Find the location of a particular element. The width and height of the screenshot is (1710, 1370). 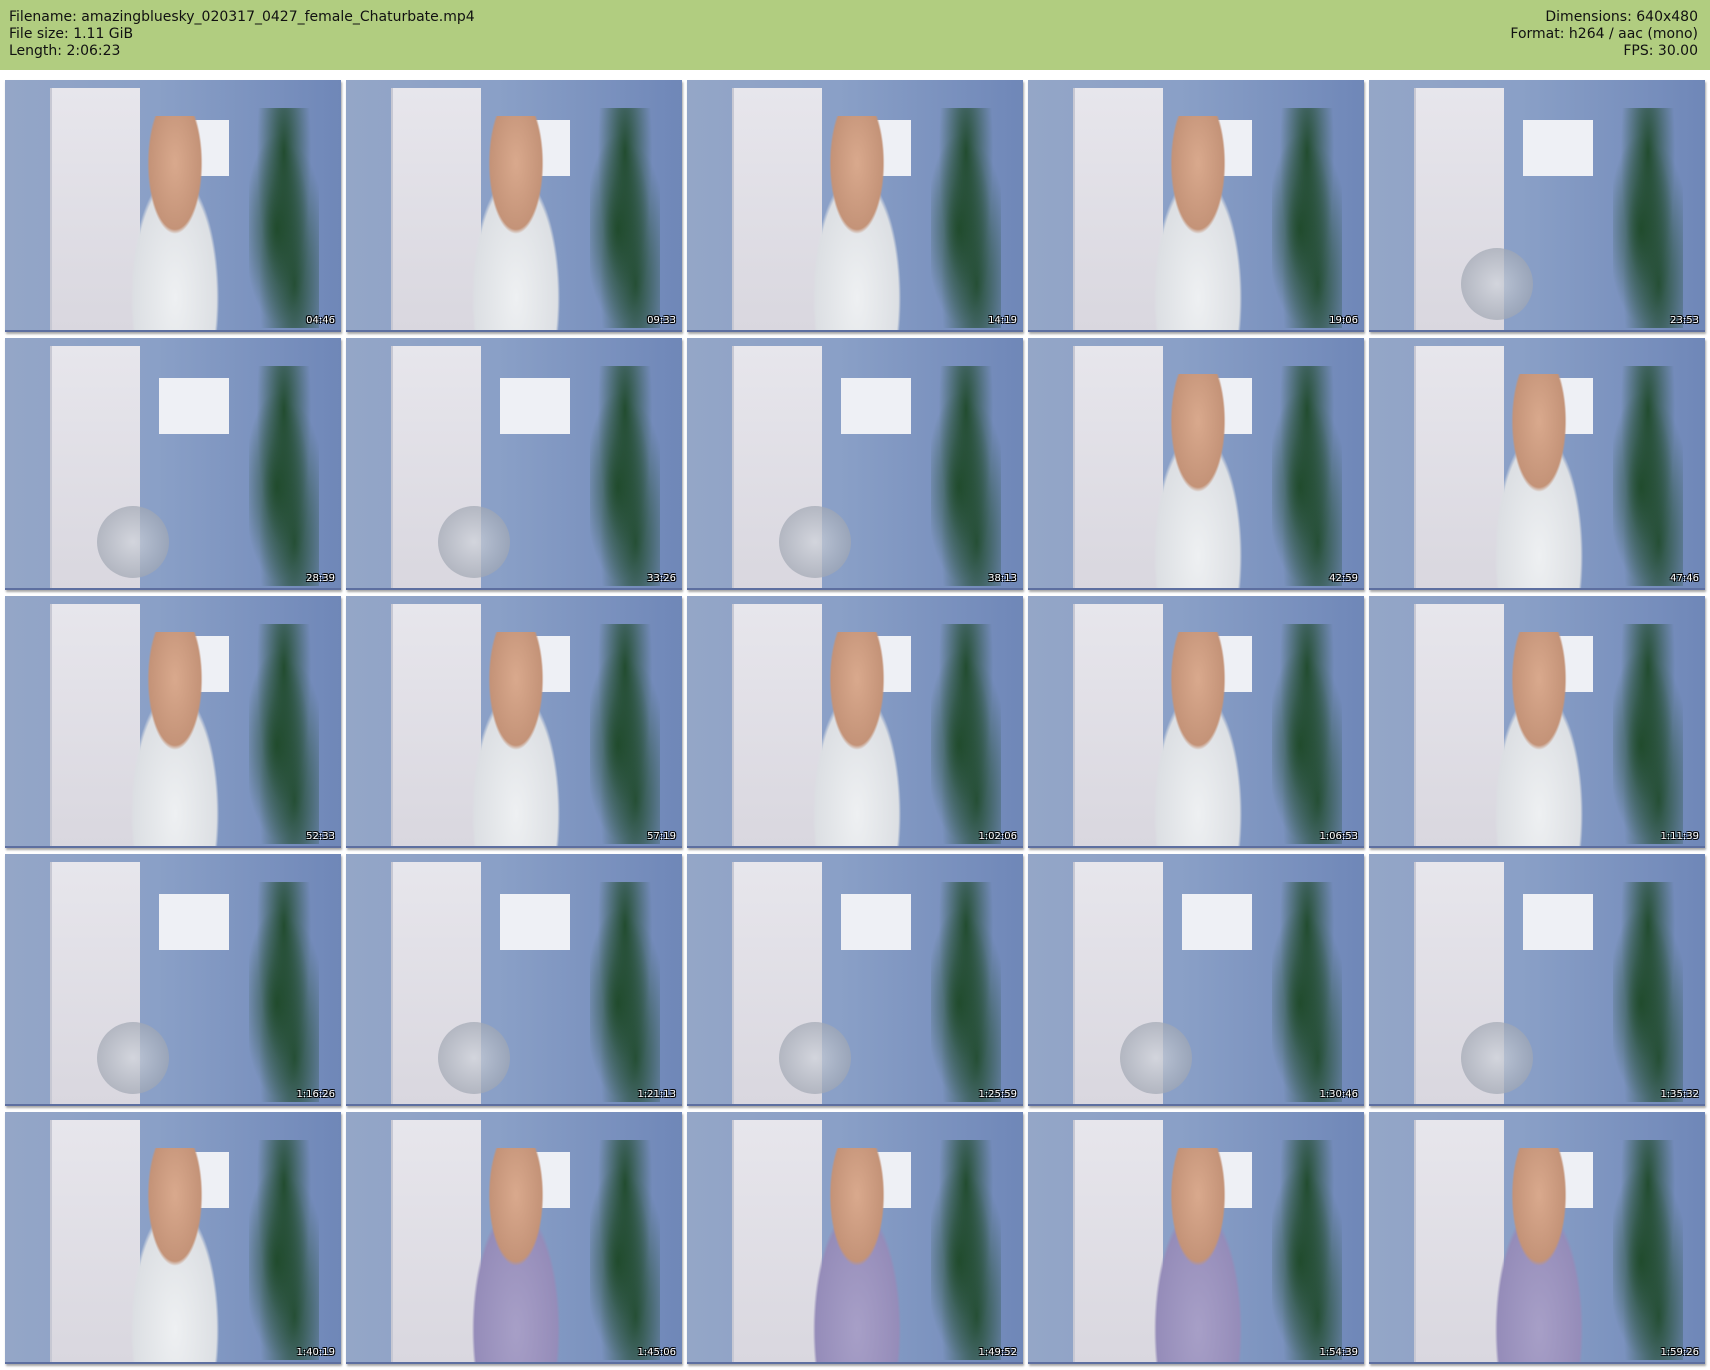

thumbnail-timestamp: 19:06 is located at coordinates (1343, 320).